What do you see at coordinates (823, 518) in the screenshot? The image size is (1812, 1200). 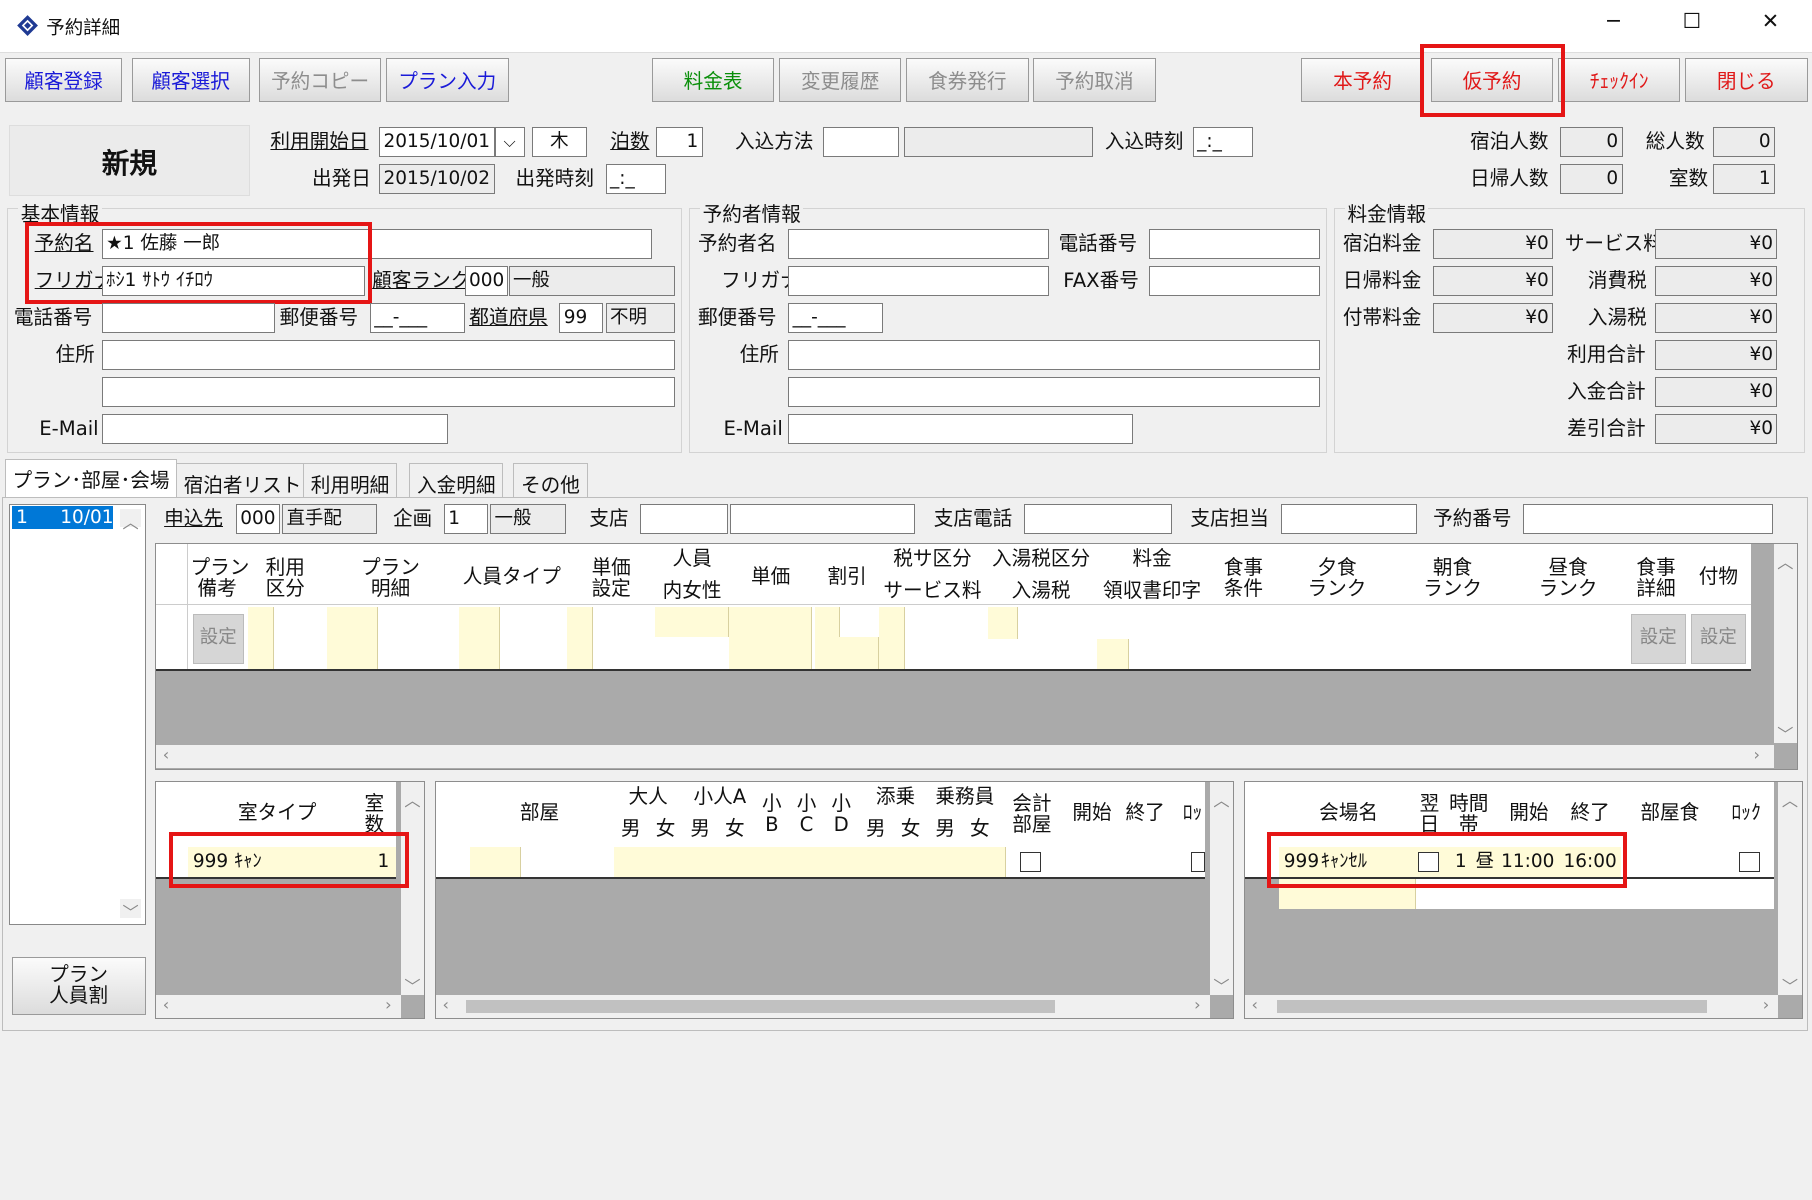 I see `branch-name-field` at bounding box center [823, 518].